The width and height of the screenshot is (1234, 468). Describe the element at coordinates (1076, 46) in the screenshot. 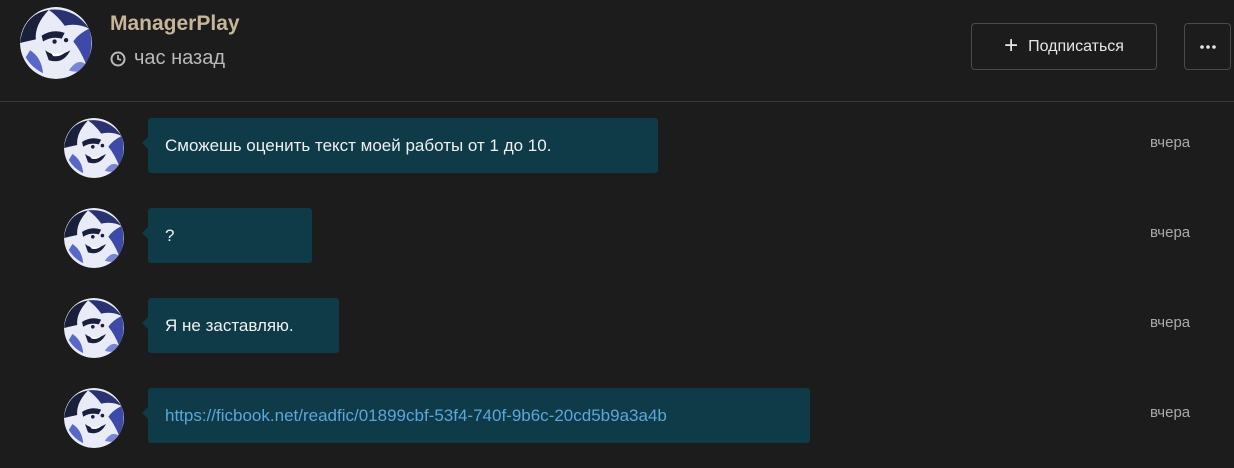

I see `subscribe-label: Подписаться` at that location.